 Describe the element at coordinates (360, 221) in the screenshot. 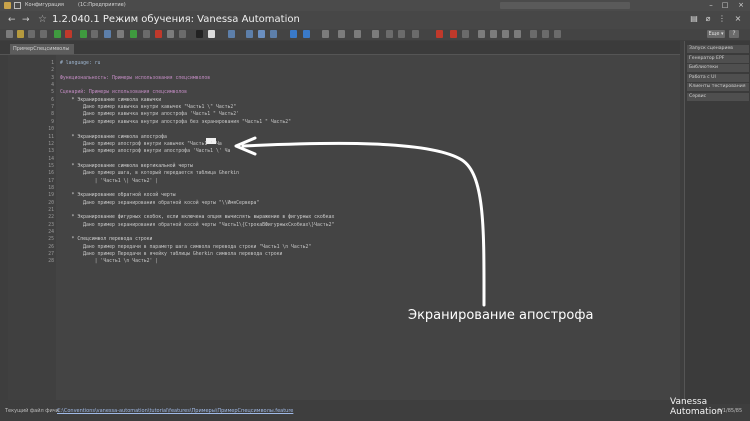

I see `annotation-arrow` at that location.